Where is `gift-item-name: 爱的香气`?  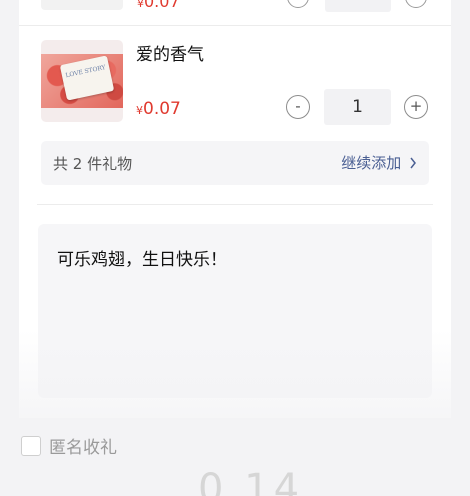
gift-item-name: 爱的香气 is located at coordinates (170, 55).